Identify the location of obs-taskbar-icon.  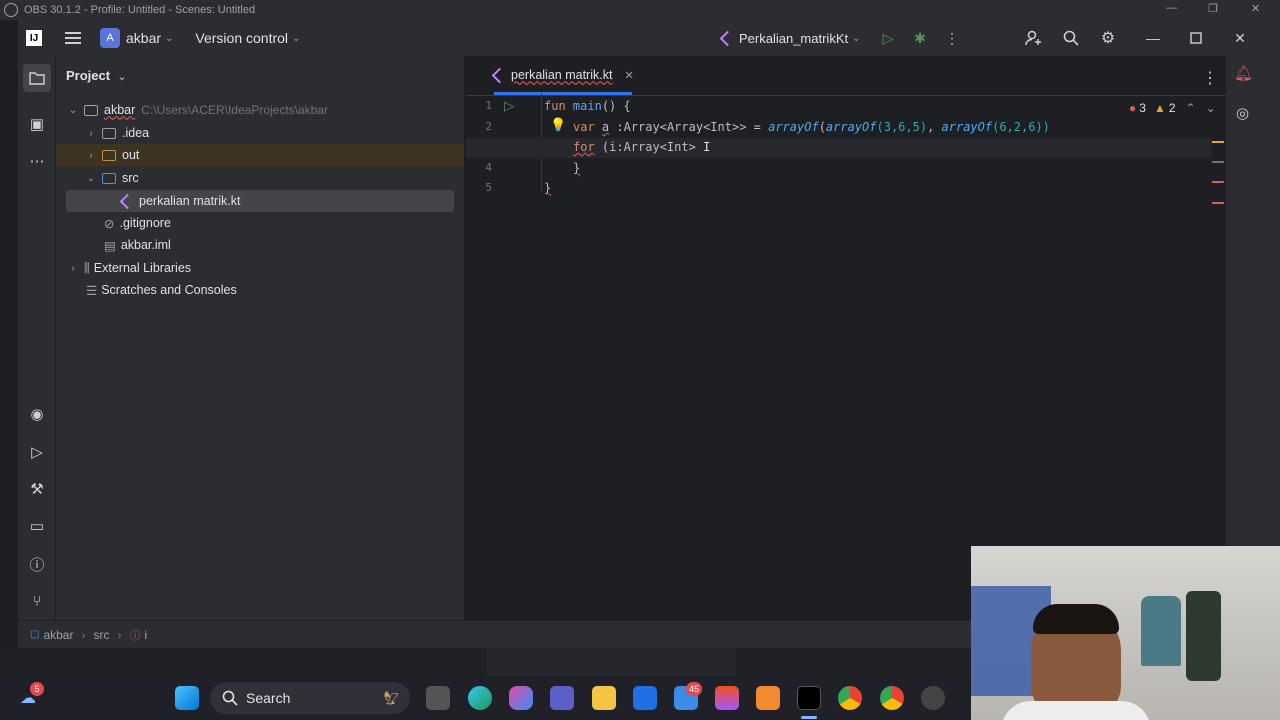
(933, 698).